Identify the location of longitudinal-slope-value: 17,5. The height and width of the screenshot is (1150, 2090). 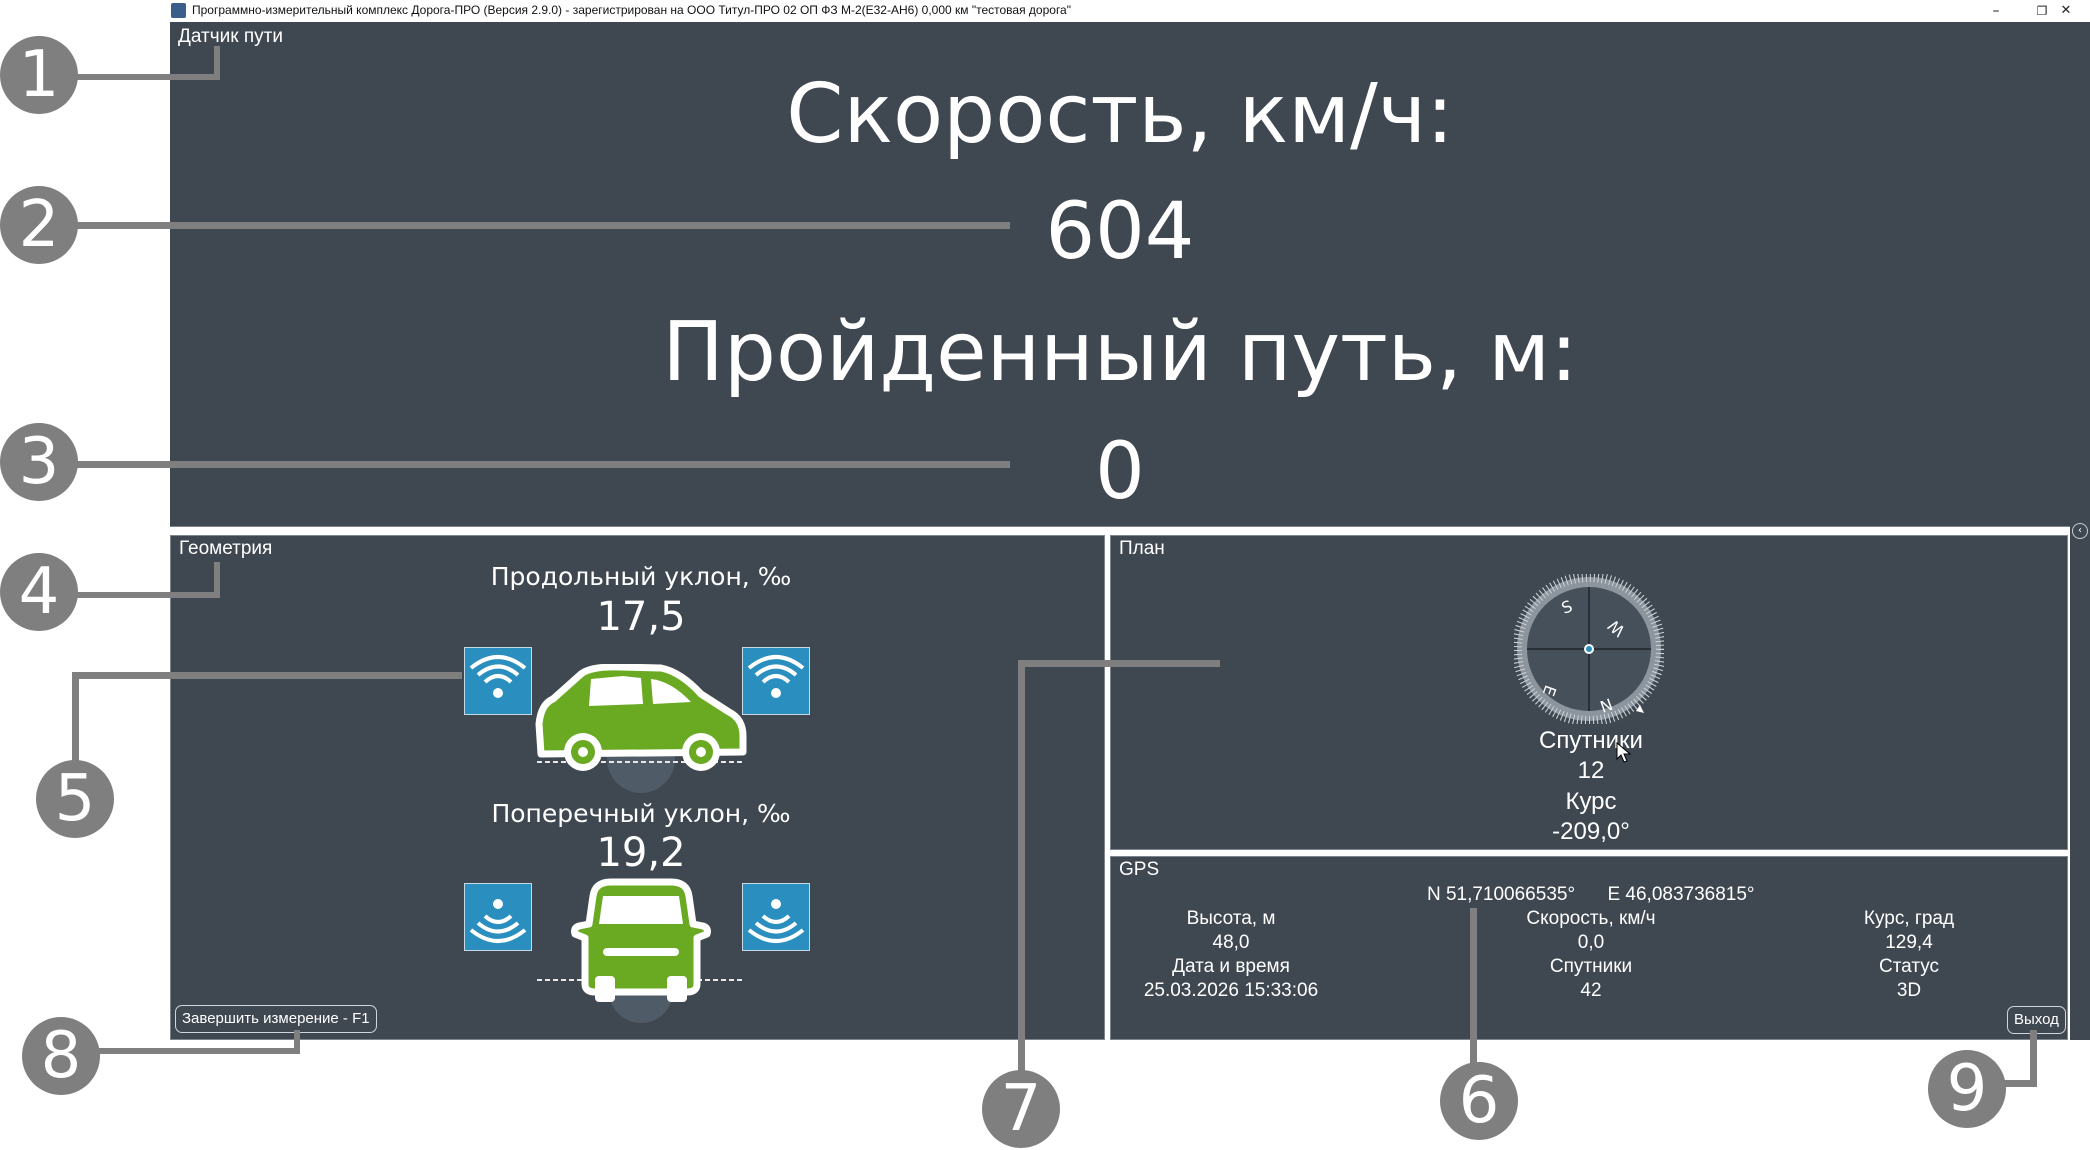
(641, 617).